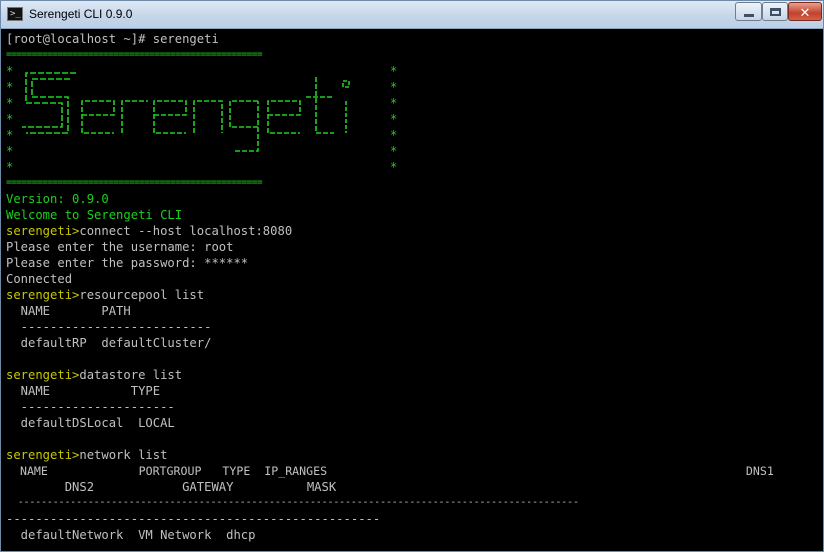 This screenshot has height=552, width=824. I want to click on network-header-1: NAME PORTGROUP TYPE IP_RANGES DNS1, so click(390, 471).